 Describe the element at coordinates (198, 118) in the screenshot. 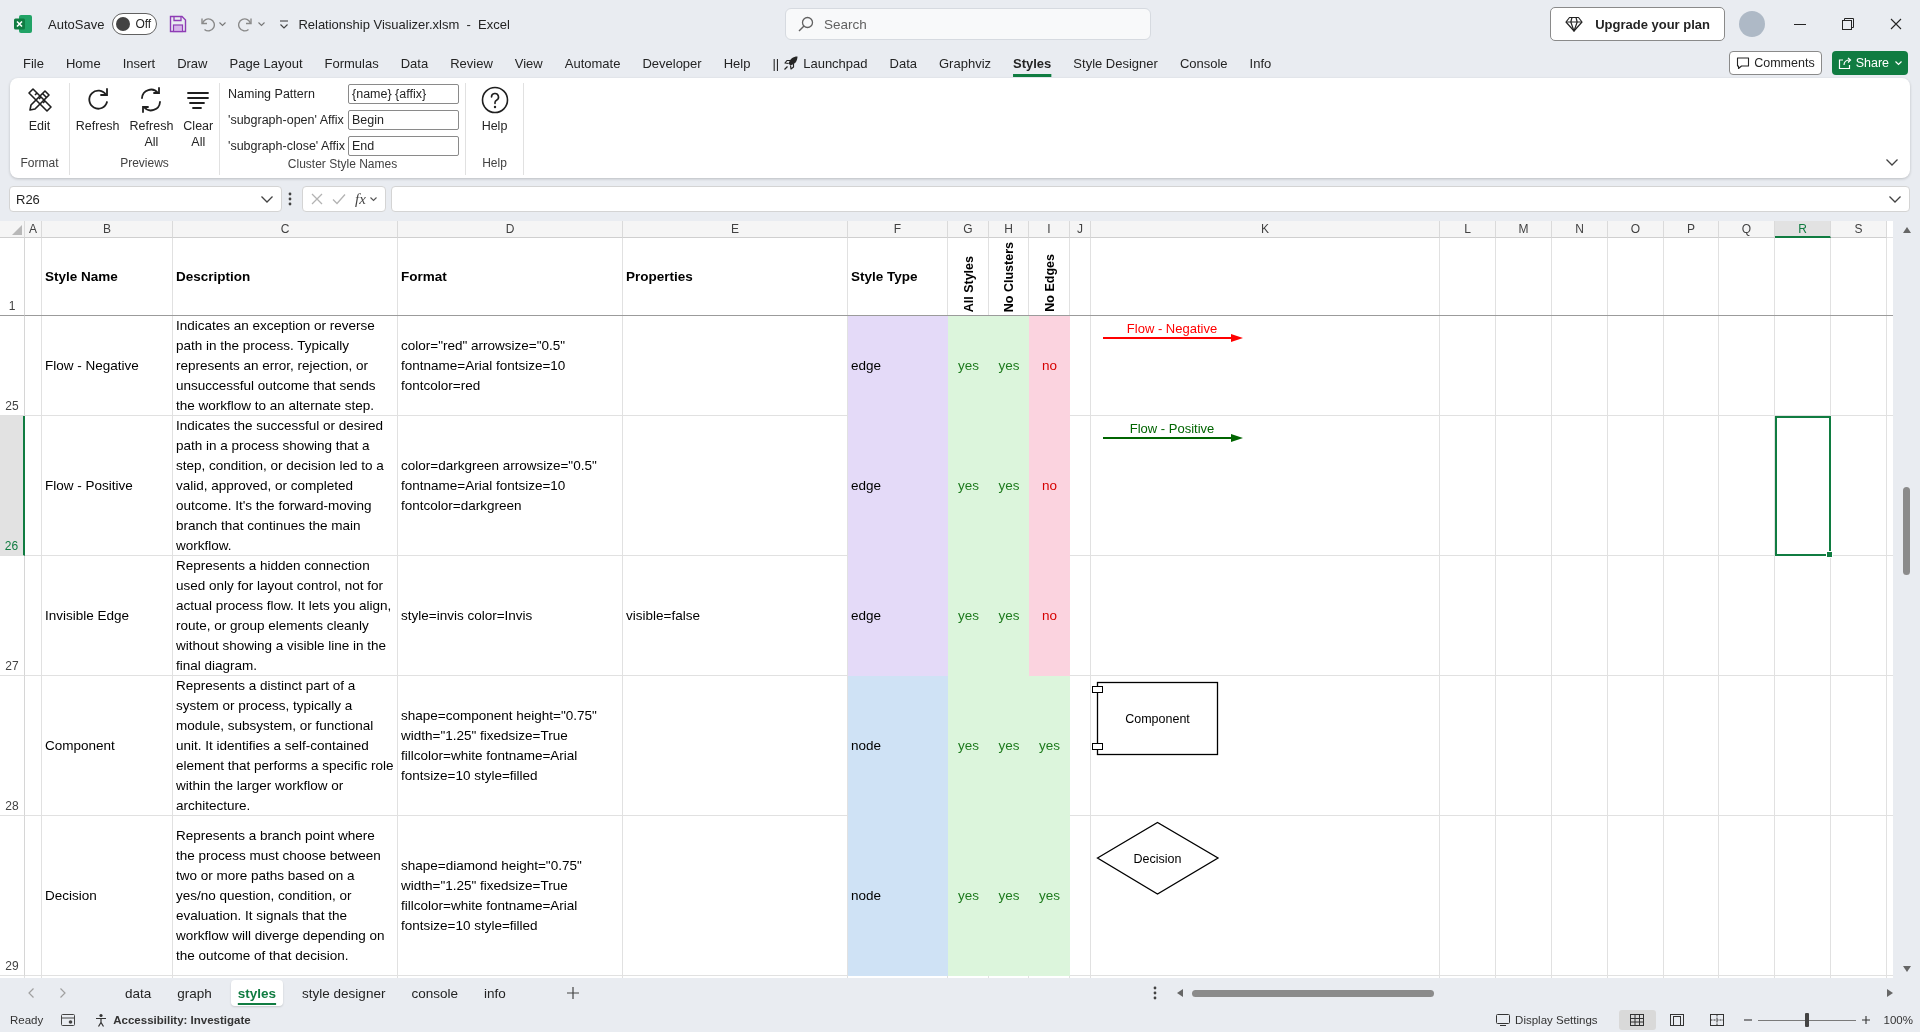

I see `clear-all-button: Clear All` at that location.